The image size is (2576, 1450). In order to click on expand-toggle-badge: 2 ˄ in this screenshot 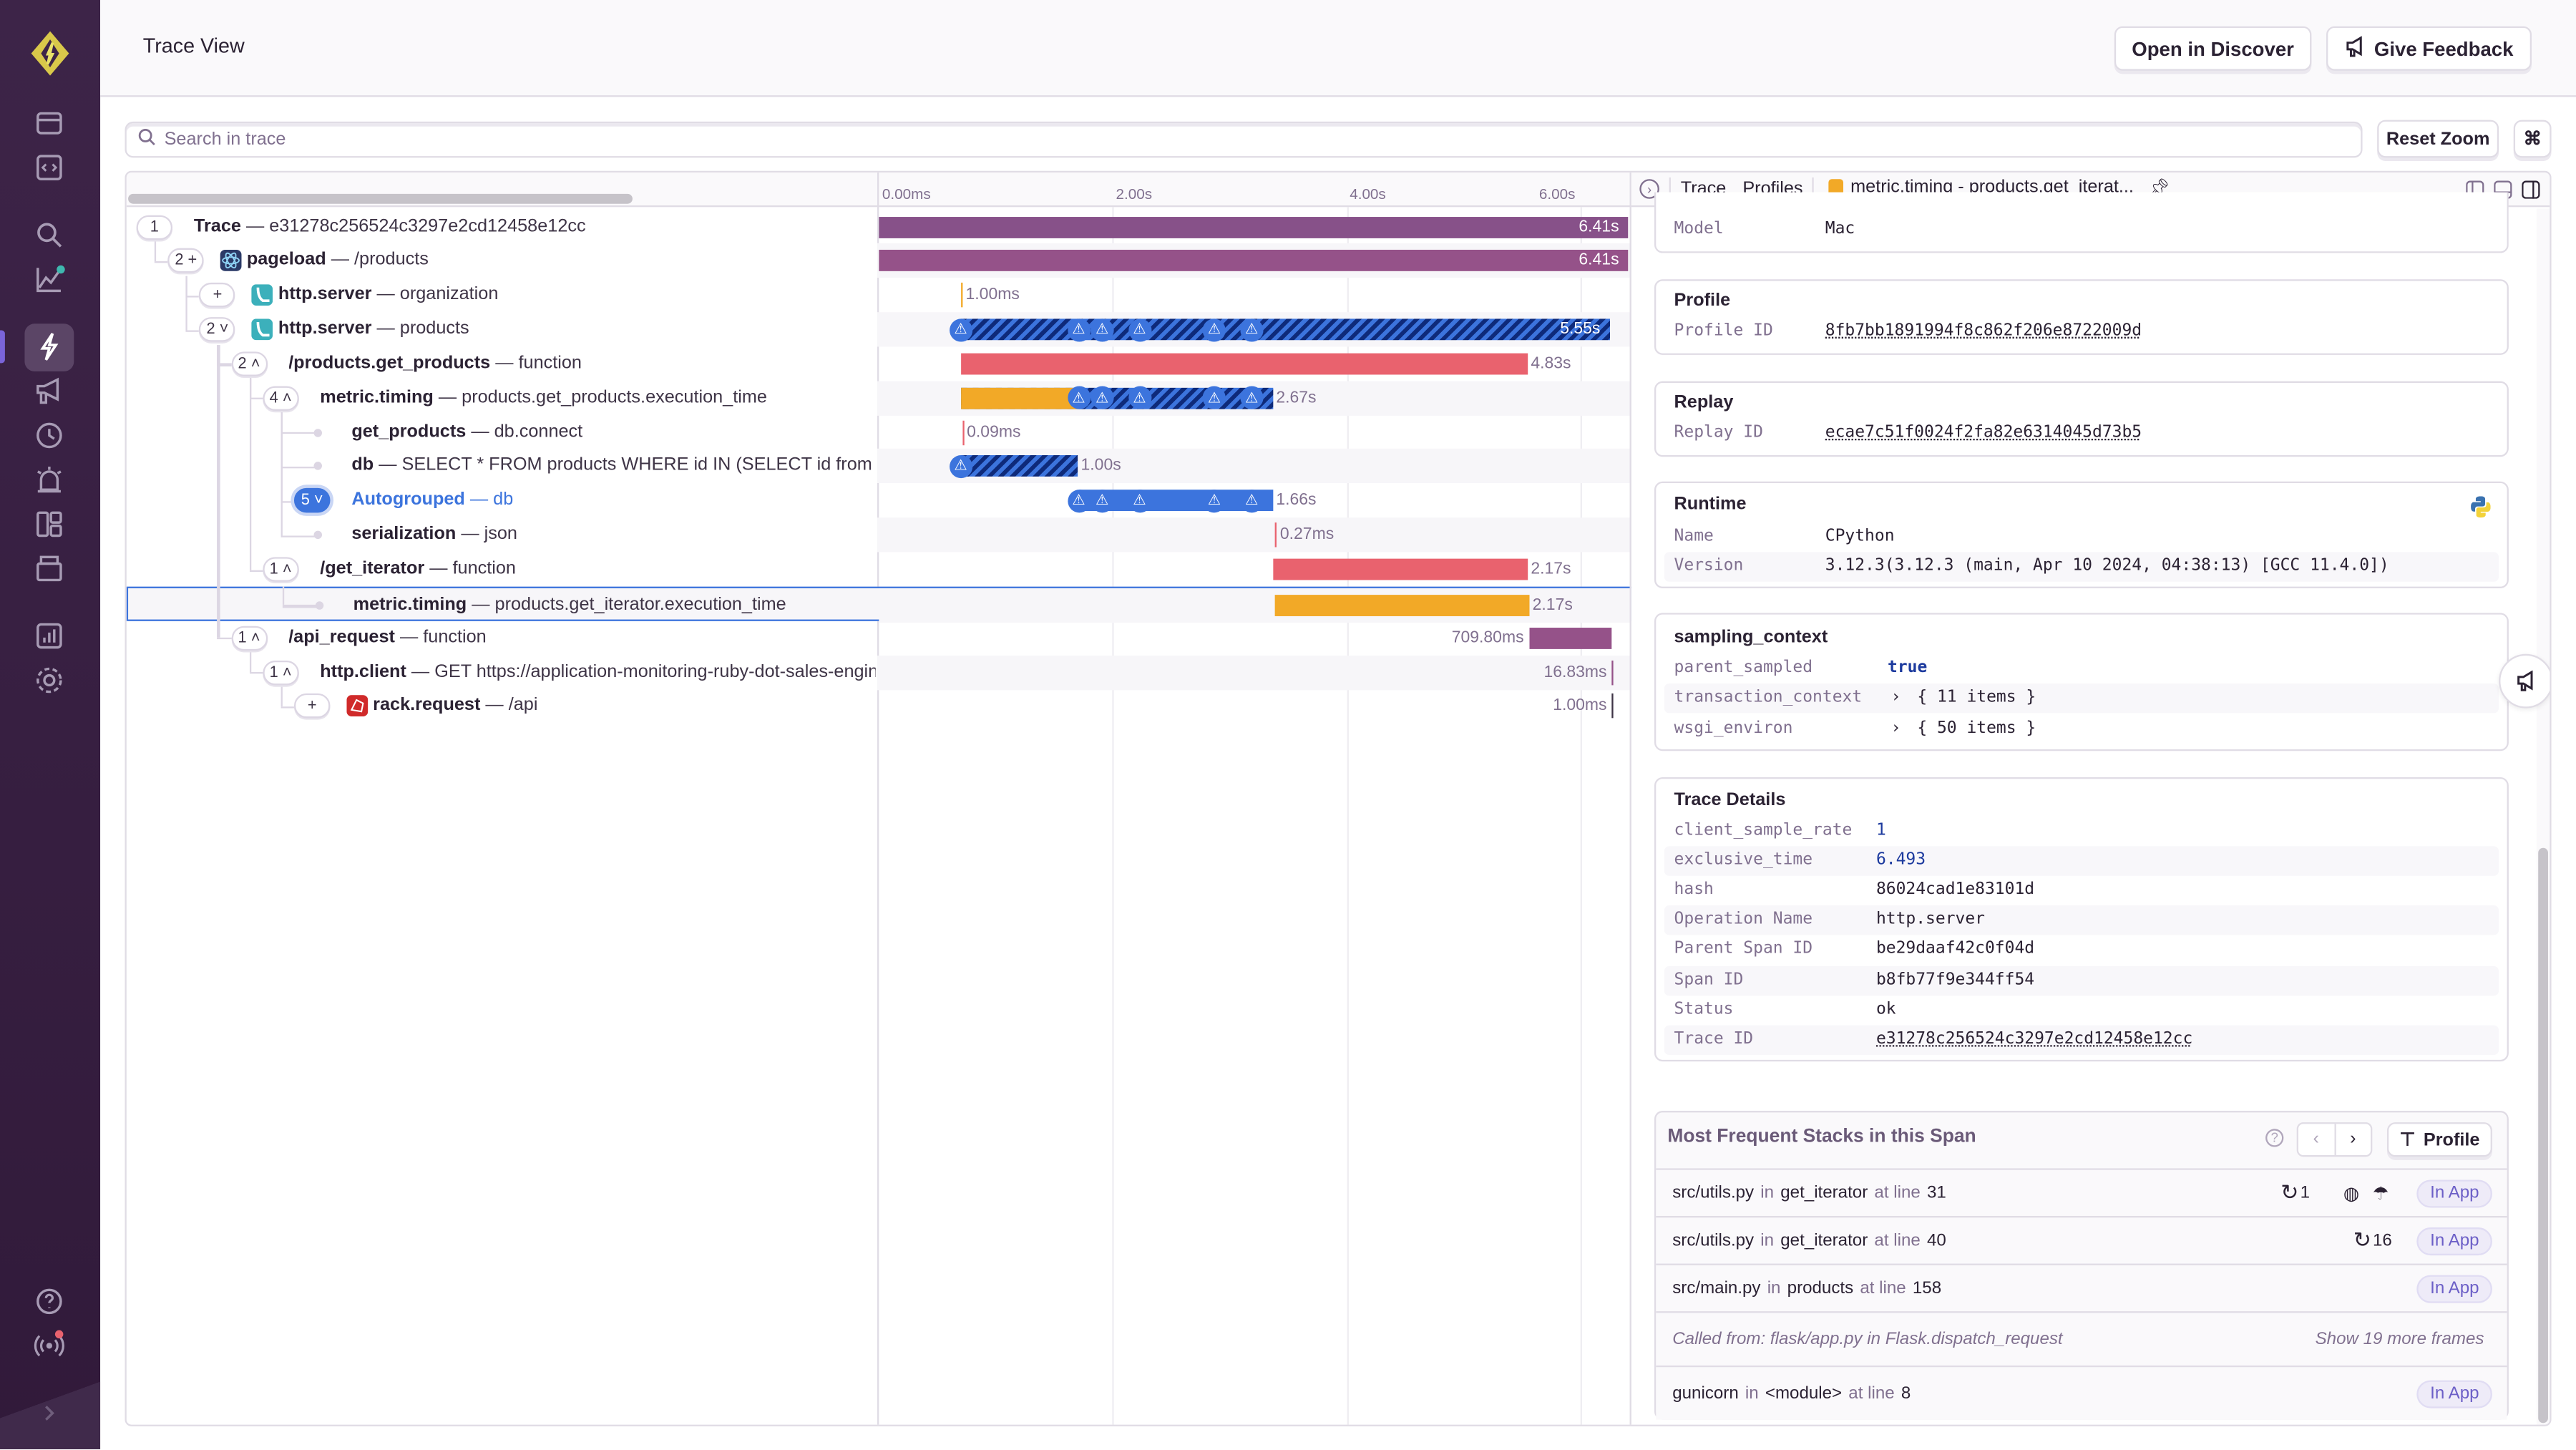, I will do `click(249, 363)`.